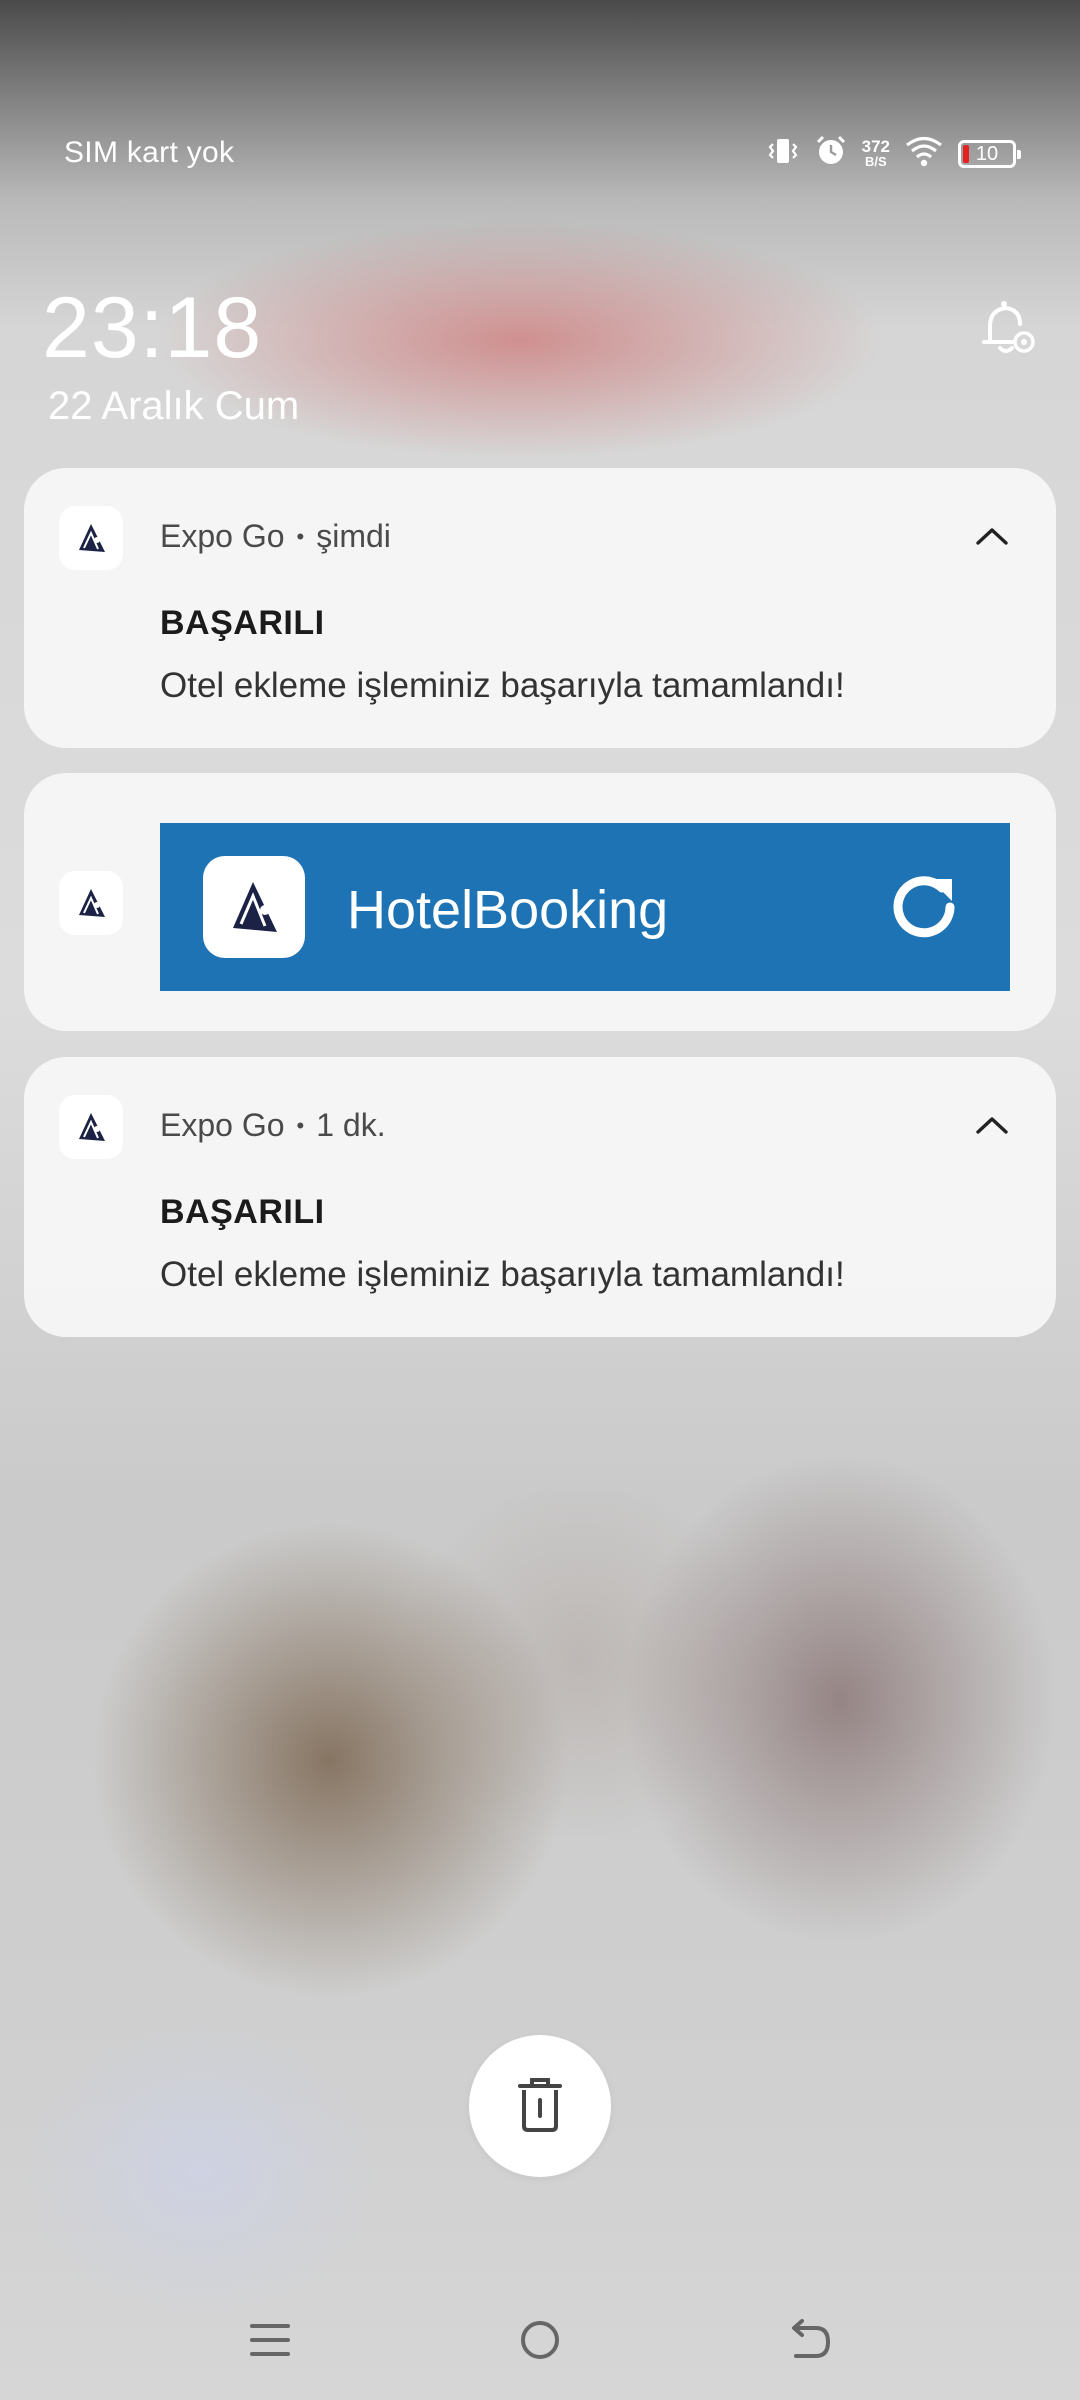 This screenshot has width=1080, height=2400. What do you see at coordinates (254, 907) in the screenshot?
I see `hotelbooking-app-icon` at bounding box center [254, 907].